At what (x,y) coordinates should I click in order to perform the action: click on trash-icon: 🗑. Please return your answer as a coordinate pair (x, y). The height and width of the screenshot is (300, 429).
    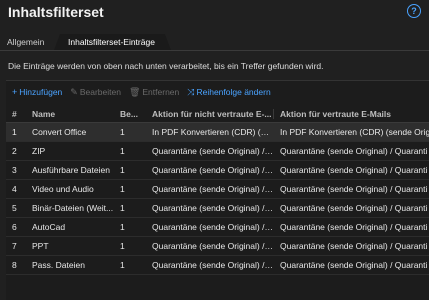
    Looking at the image, I should click on (134, 91).